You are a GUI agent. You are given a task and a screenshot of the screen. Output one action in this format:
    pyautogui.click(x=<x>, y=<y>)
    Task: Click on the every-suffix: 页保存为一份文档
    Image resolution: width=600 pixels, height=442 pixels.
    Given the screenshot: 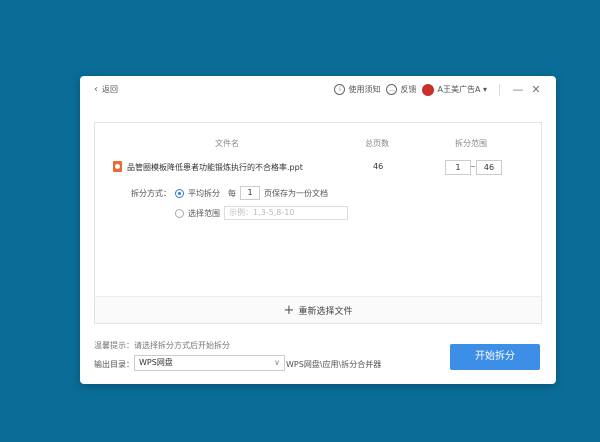 What is the action you would take?
    pyautogui.click(x=296, y=193)
    